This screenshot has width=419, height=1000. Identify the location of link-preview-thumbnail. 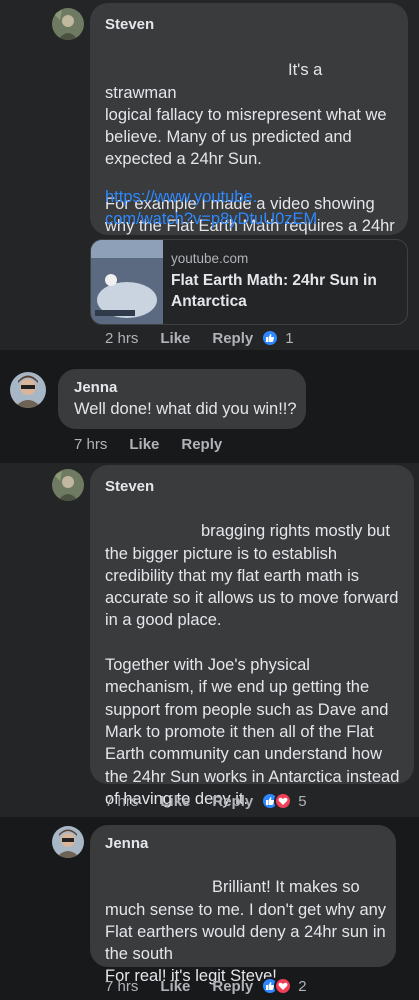
(127, 282).